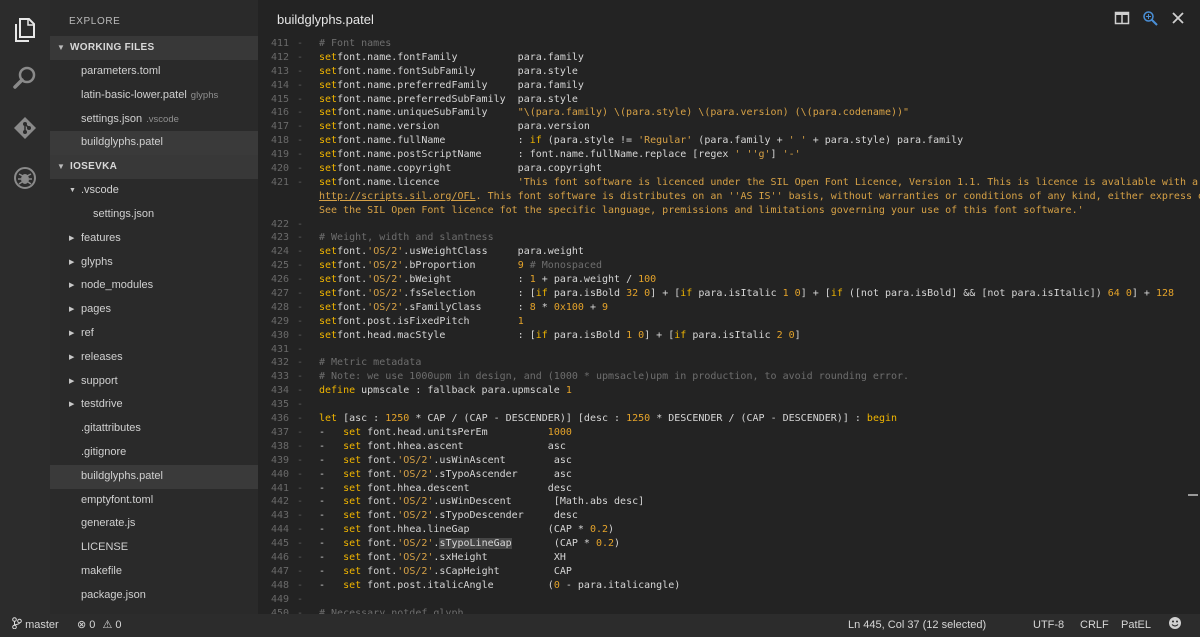  Describe the element at coordinates (1136, 625) in the screenshot. I see `language-selector: PatEL` at that location.